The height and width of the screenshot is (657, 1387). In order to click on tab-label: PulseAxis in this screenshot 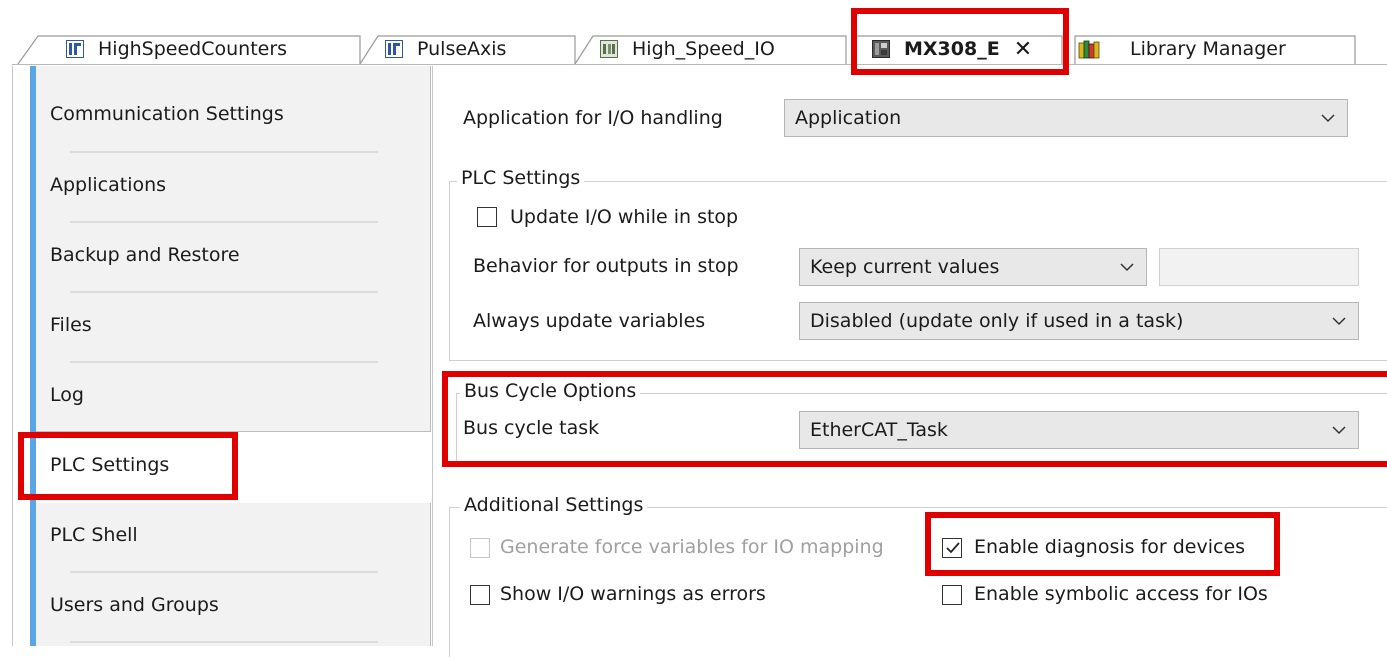, I will do `click(462, 49)`.